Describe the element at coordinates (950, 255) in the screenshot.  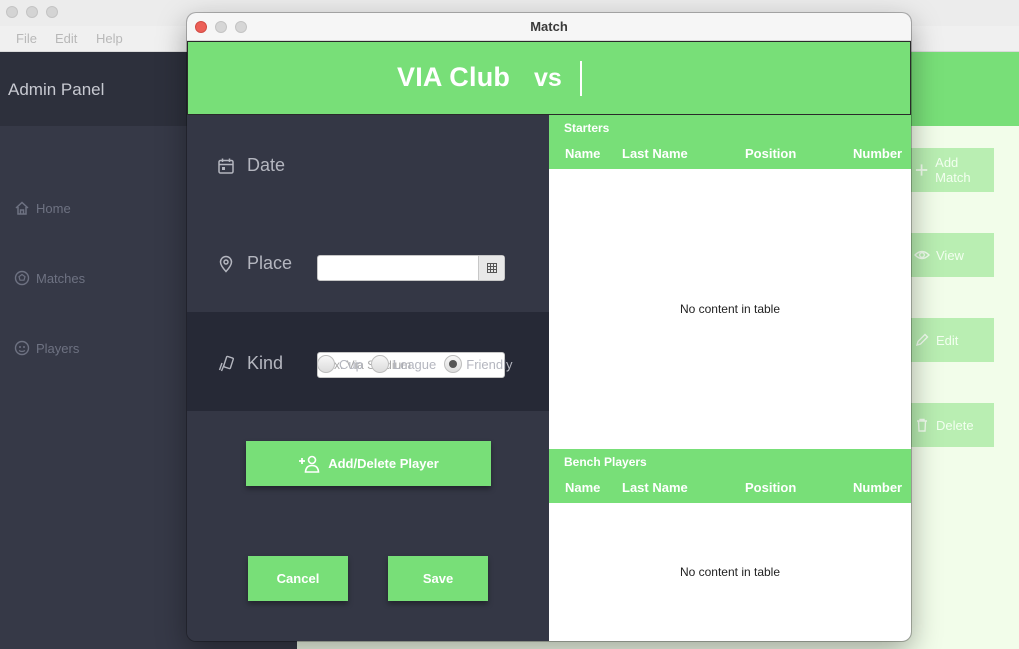
I see `view-label: View` at that location.